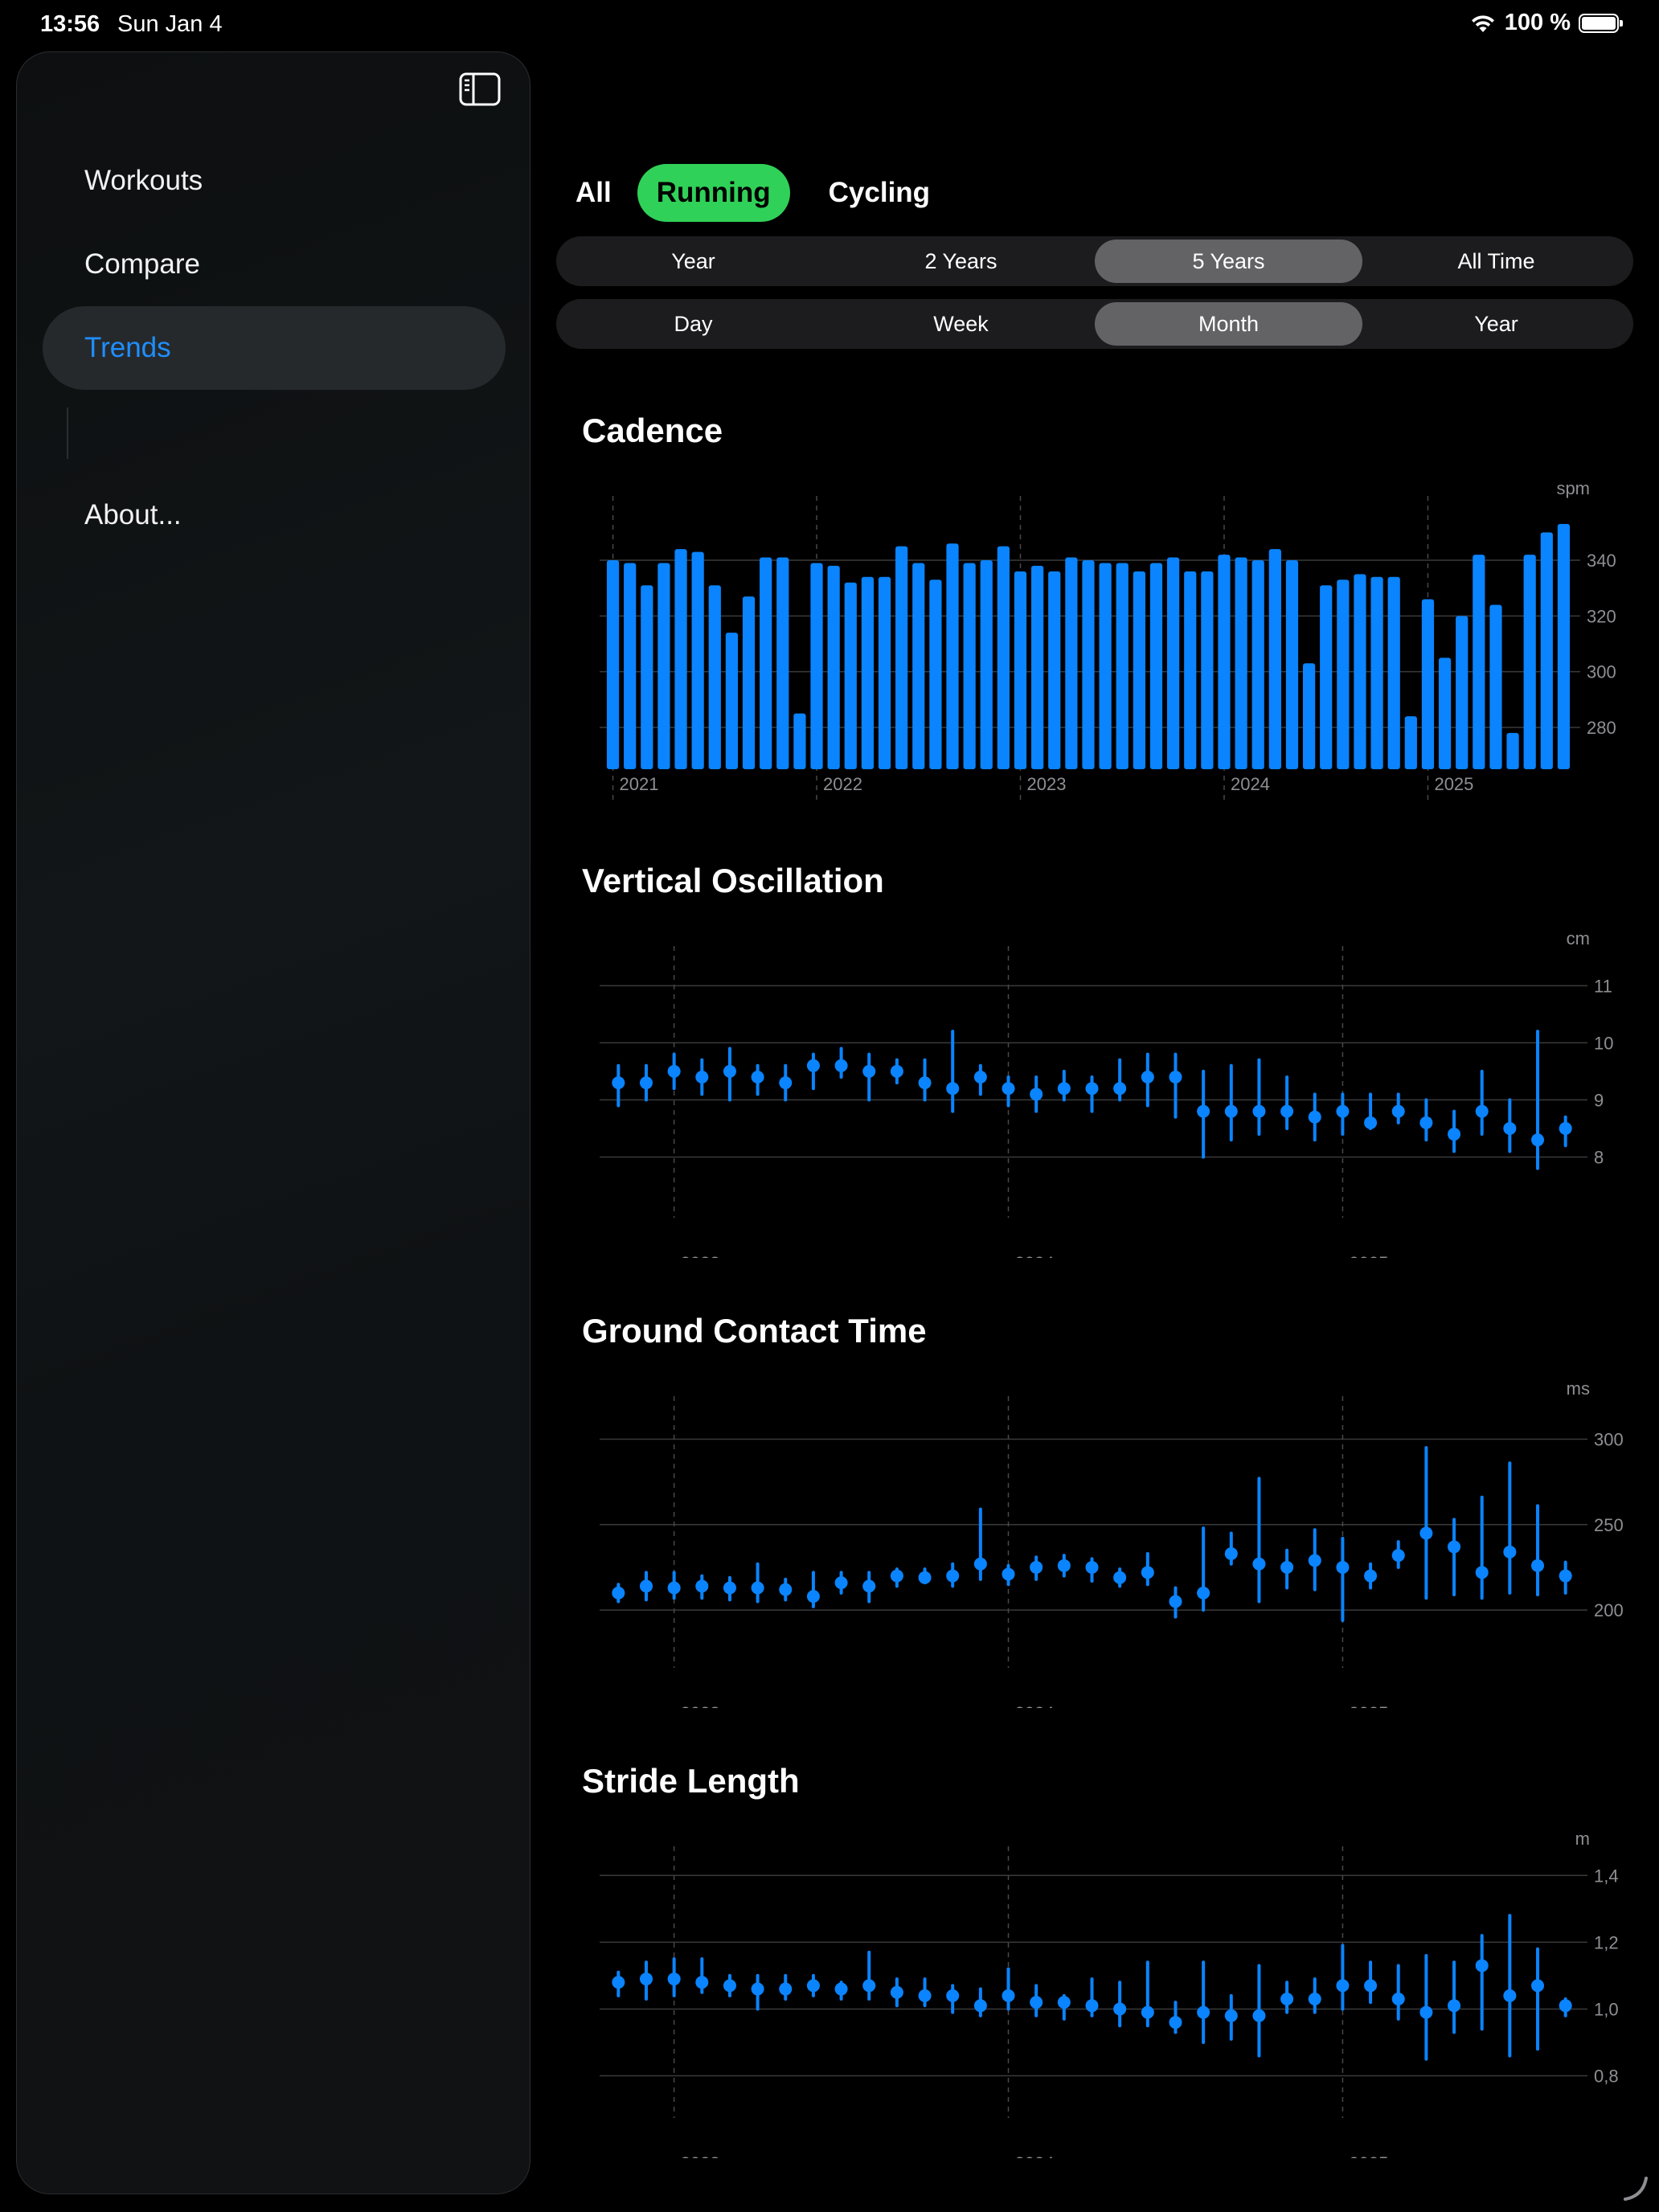 The image size is (1659, 2212). Describe the element at coordinates (1496, 261) in the screenshot. I see `range-all-time: All Time` at that location.